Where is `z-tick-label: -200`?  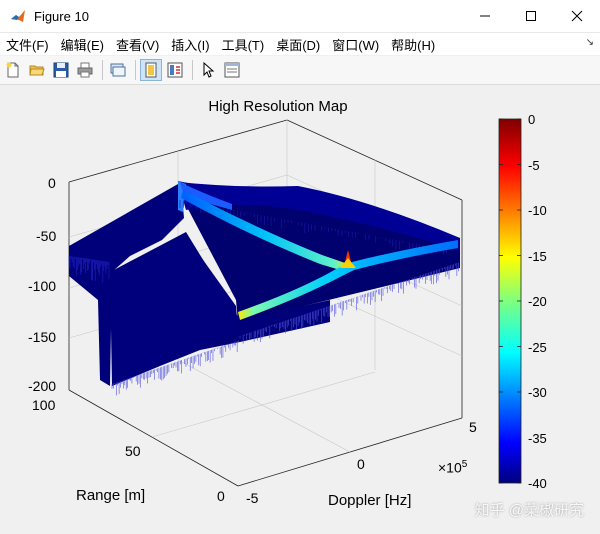
z-tick-label: -200 is located at coordinates (42, 386).